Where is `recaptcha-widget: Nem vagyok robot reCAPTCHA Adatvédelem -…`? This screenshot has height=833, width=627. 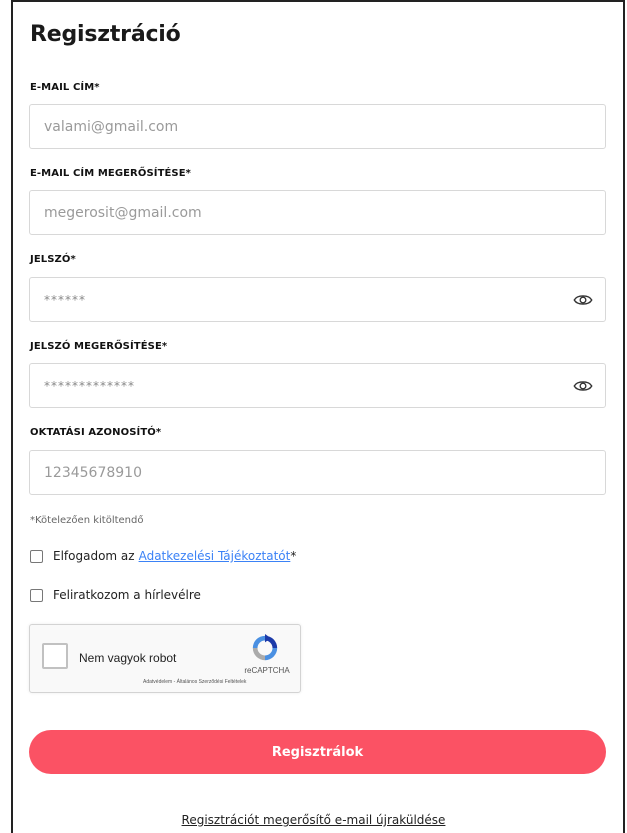
recaptcha-widget: Nem vagyok robot reCAPTCHA Adatvédelem -… is located at coordinates (165, 658).